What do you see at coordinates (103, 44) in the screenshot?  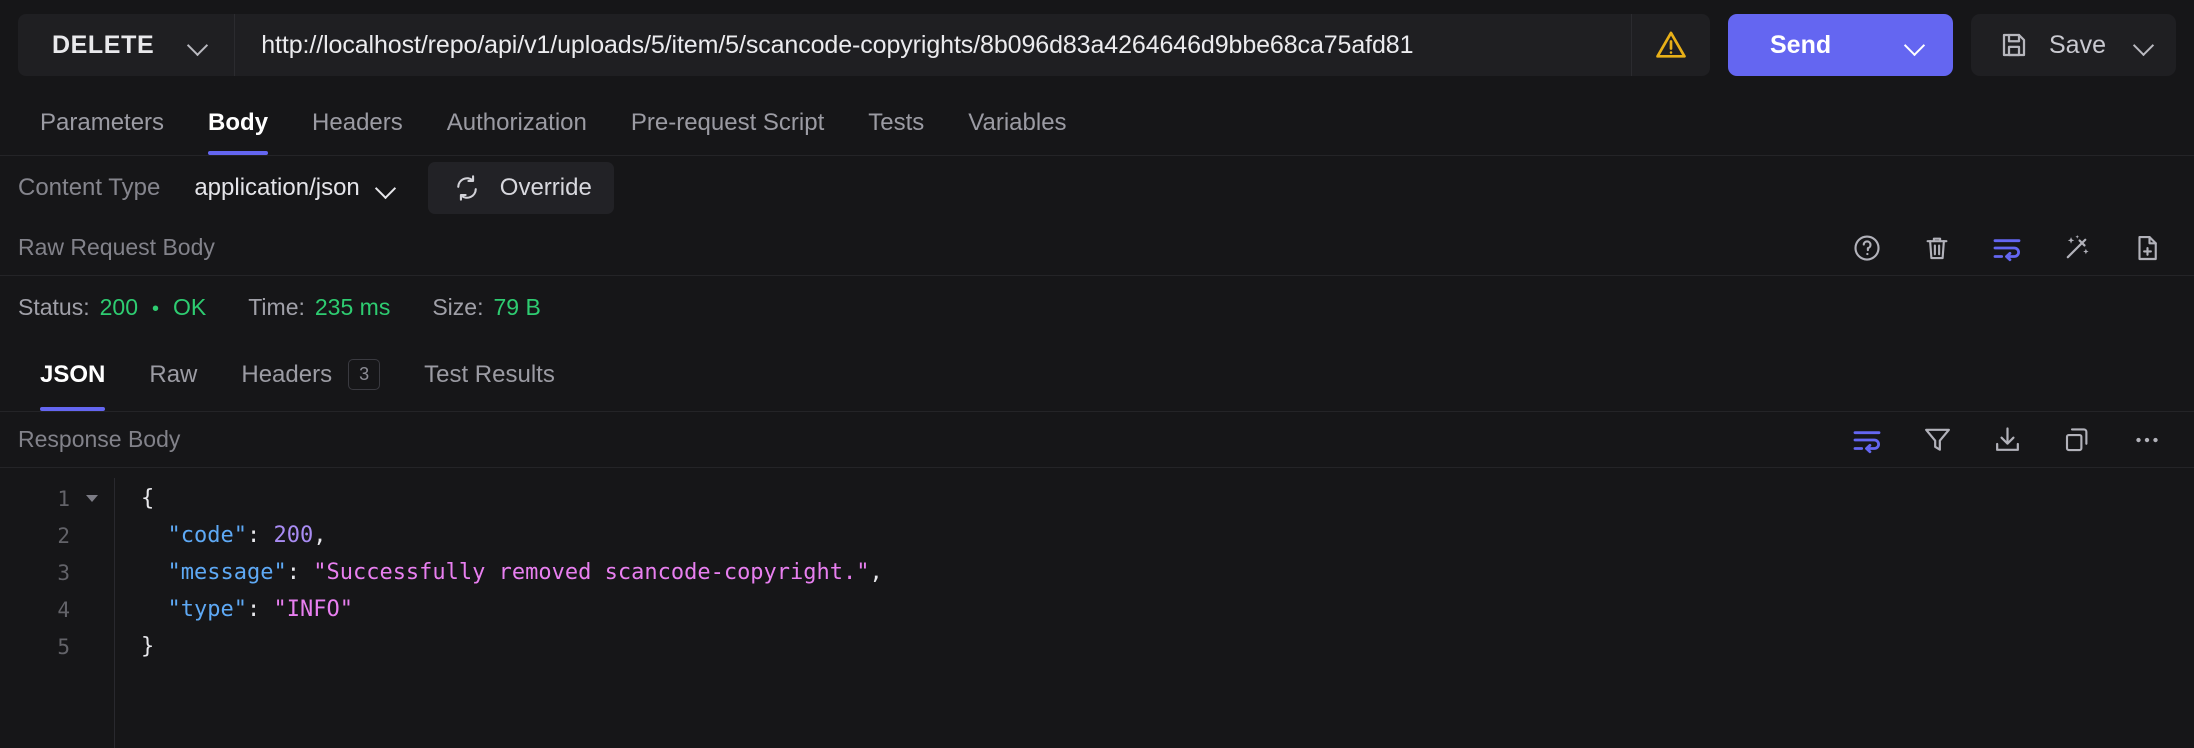 I see `http-method-label: DELETE` at bounding box center [103, 44].